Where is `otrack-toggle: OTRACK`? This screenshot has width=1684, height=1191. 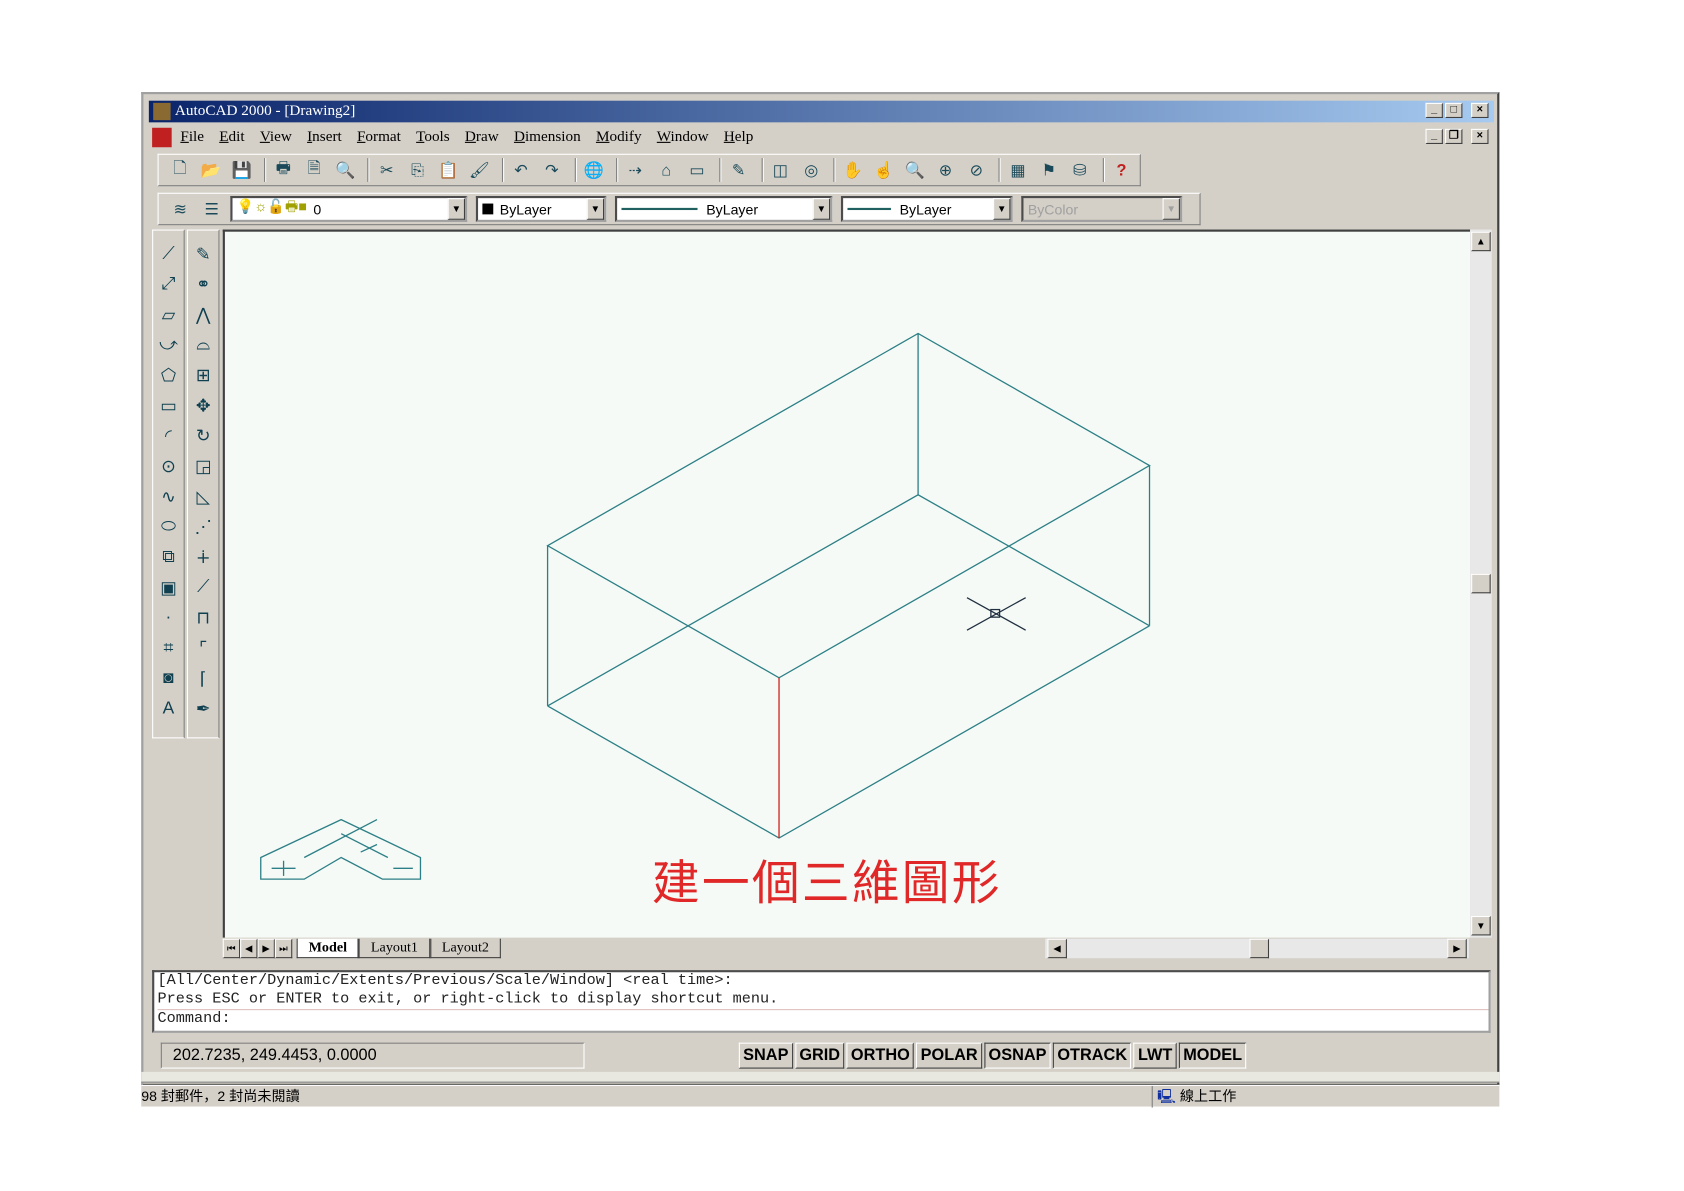 otrack-toggle: OTRACK is located at coordinates (1092, 1055).